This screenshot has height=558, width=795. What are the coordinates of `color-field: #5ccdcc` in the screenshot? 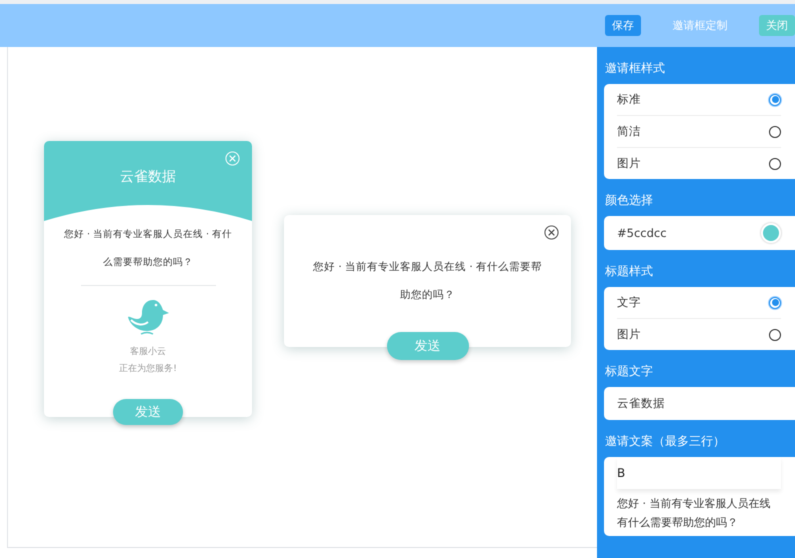 It's located at (699, 233).